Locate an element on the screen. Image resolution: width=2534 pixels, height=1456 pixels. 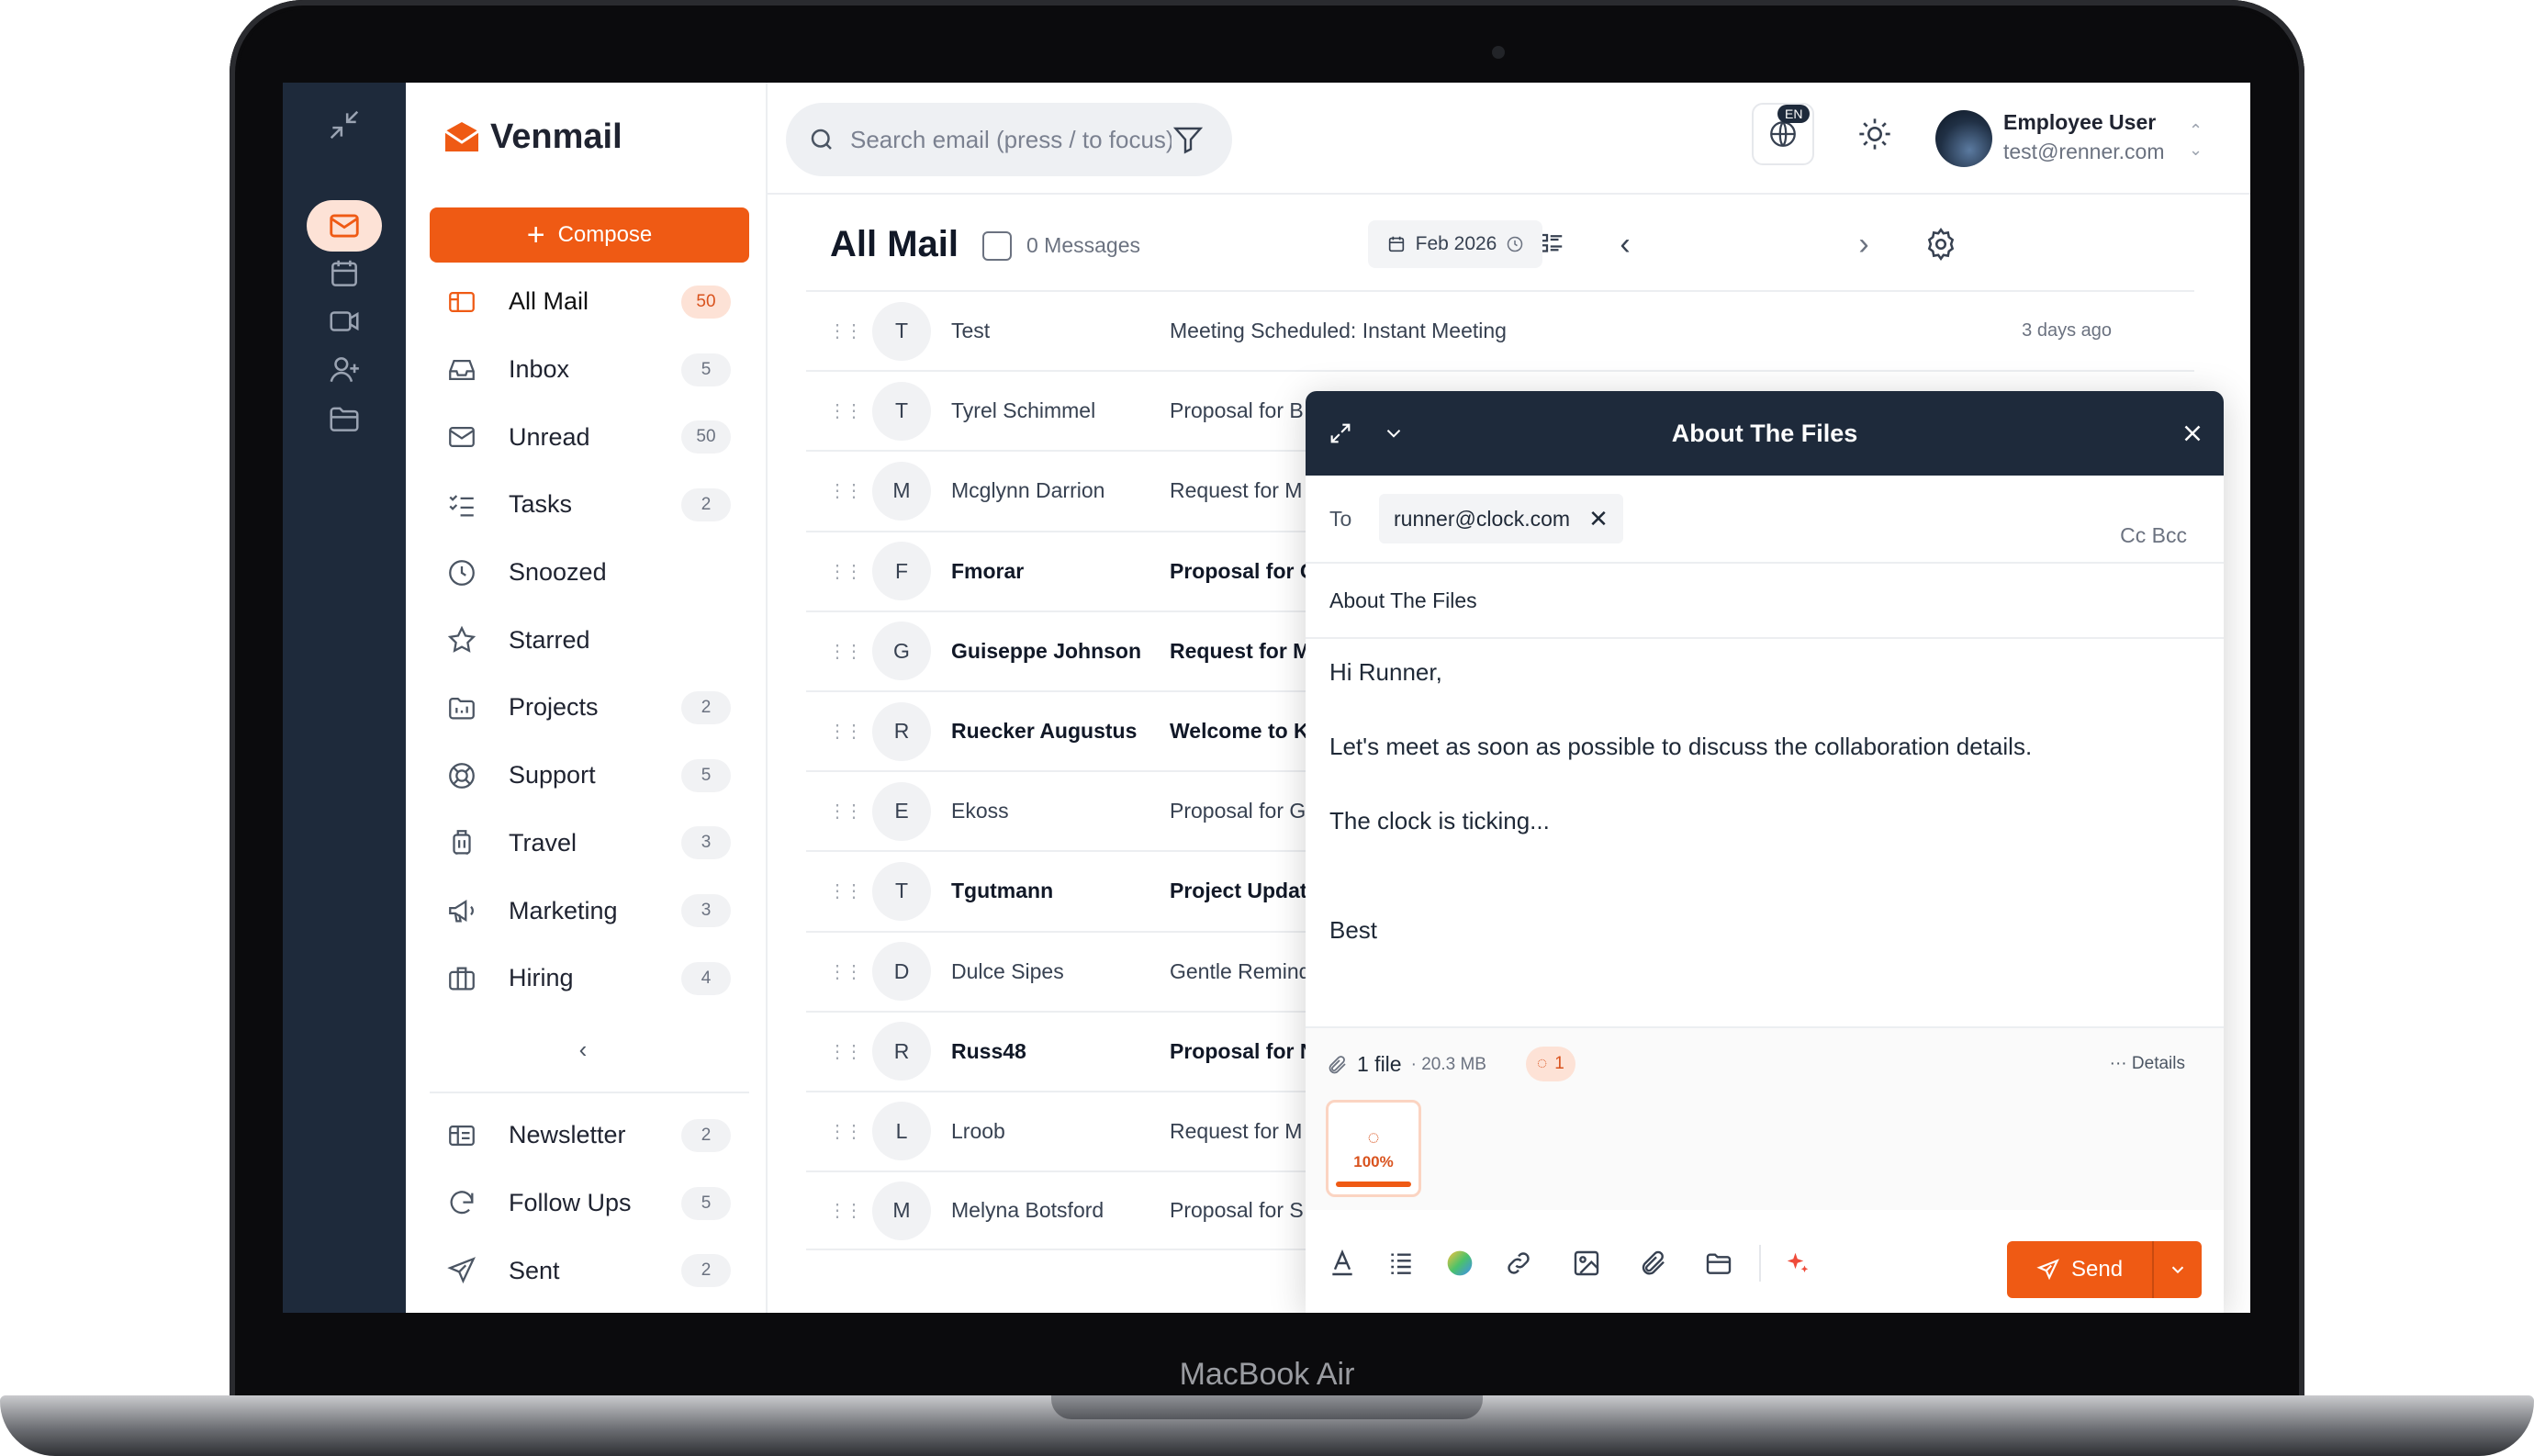
minimize-icon is located at coordinates (344, 125).